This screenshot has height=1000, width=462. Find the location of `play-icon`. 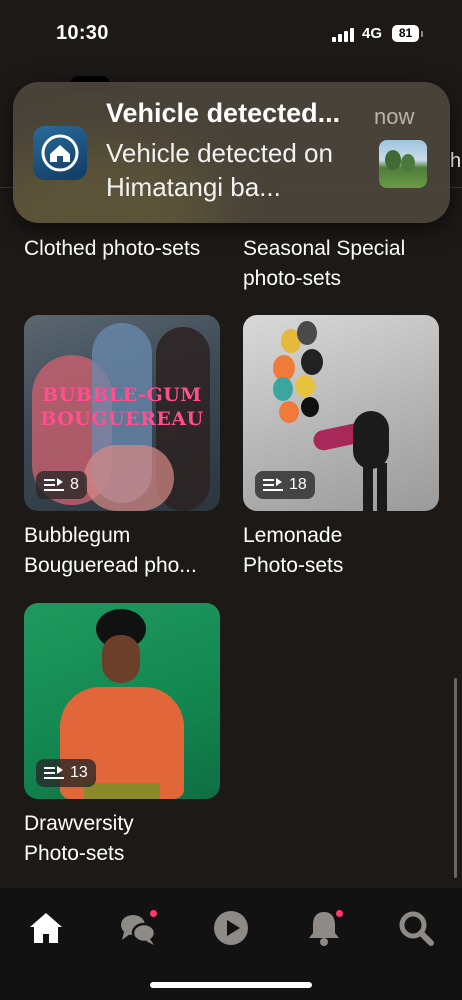

play-icon is located at coordinates (231, 928).